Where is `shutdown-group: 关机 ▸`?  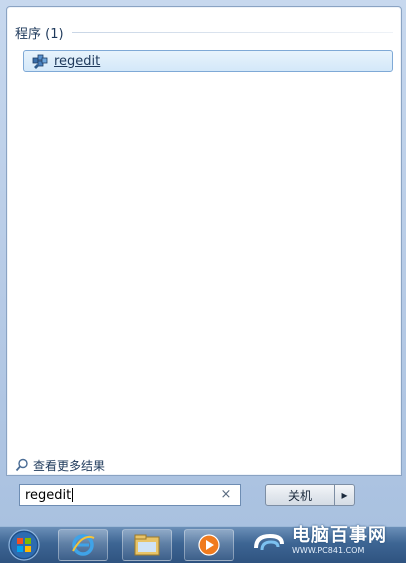
shutdown-group: 关机 ▸ is located at coordinates (310, 495).